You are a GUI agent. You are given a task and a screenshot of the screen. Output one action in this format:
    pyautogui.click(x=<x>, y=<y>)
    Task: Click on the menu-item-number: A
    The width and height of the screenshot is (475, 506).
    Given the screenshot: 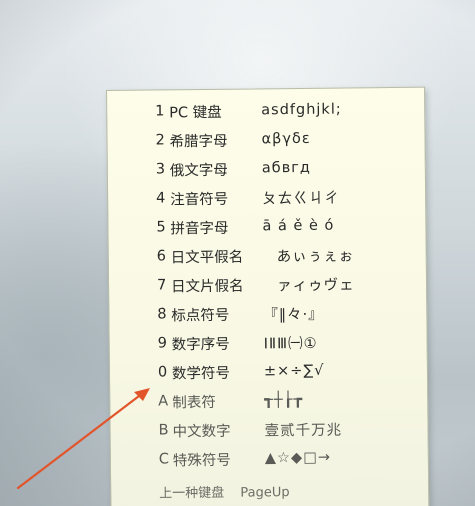 What is the action you would take?
    pyautogui.click(x=163, y=401)
    